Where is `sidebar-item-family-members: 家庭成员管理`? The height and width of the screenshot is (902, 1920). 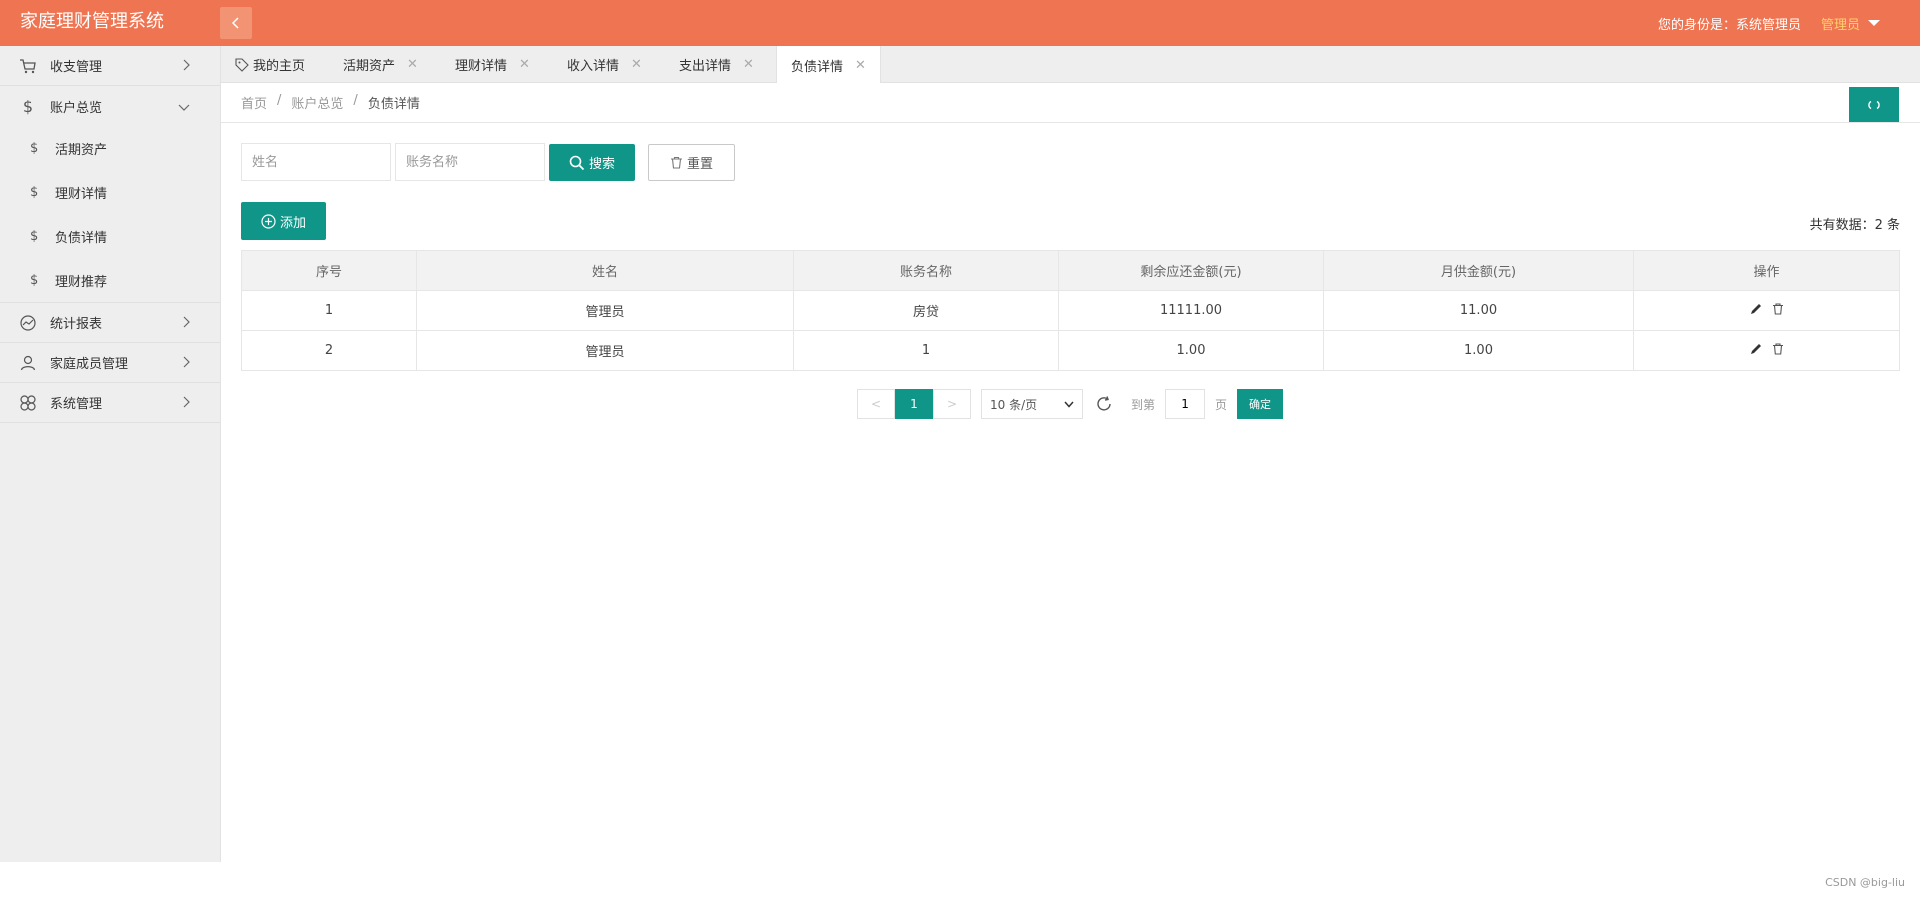
sidebar-item-family-members: 家庭成员管理 is located at coordinates (110, 363).